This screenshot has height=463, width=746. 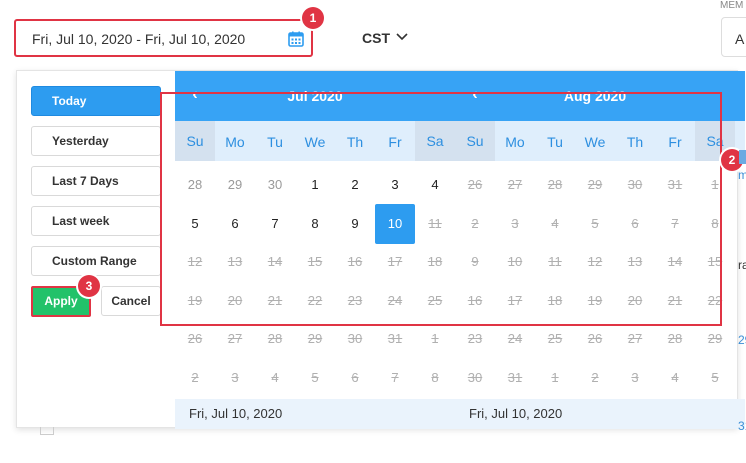 I want to click on member-select: A, so click(x=733, y=37).